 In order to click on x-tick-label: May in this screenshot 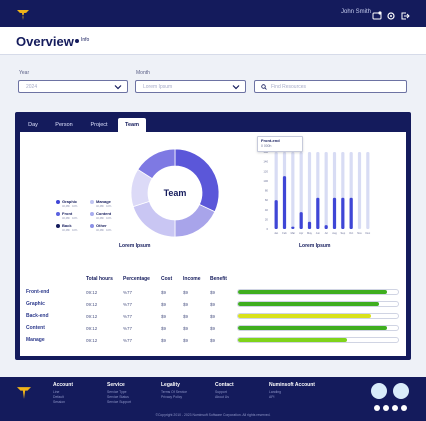, I will do `click(310, 233)`.